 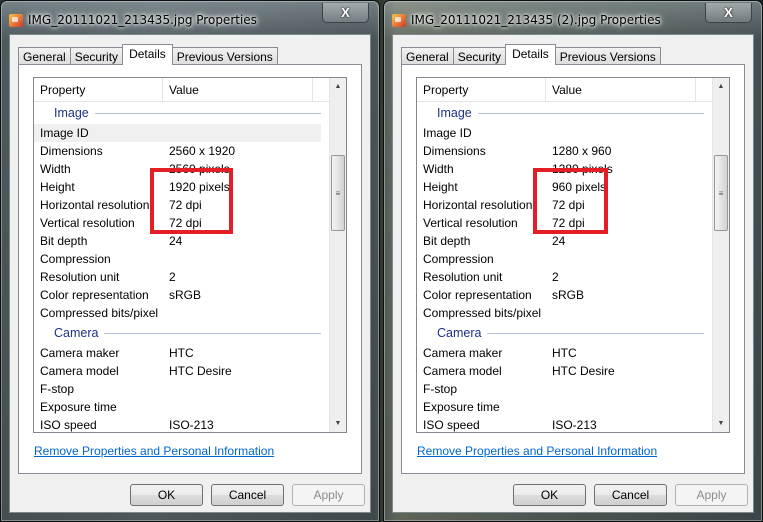 What do you see at coordinates (573, 17) in the screenshot?
I see `title-bar: IMG_20111021_213435 (2).jpg Properties X` at bounding box center [573, 17].